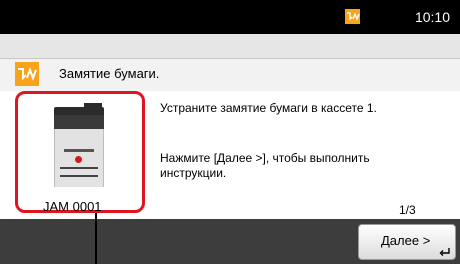 The height and width of the screenshot is (264, 460). I want to click on jam-location-marker, so click(78, 159).